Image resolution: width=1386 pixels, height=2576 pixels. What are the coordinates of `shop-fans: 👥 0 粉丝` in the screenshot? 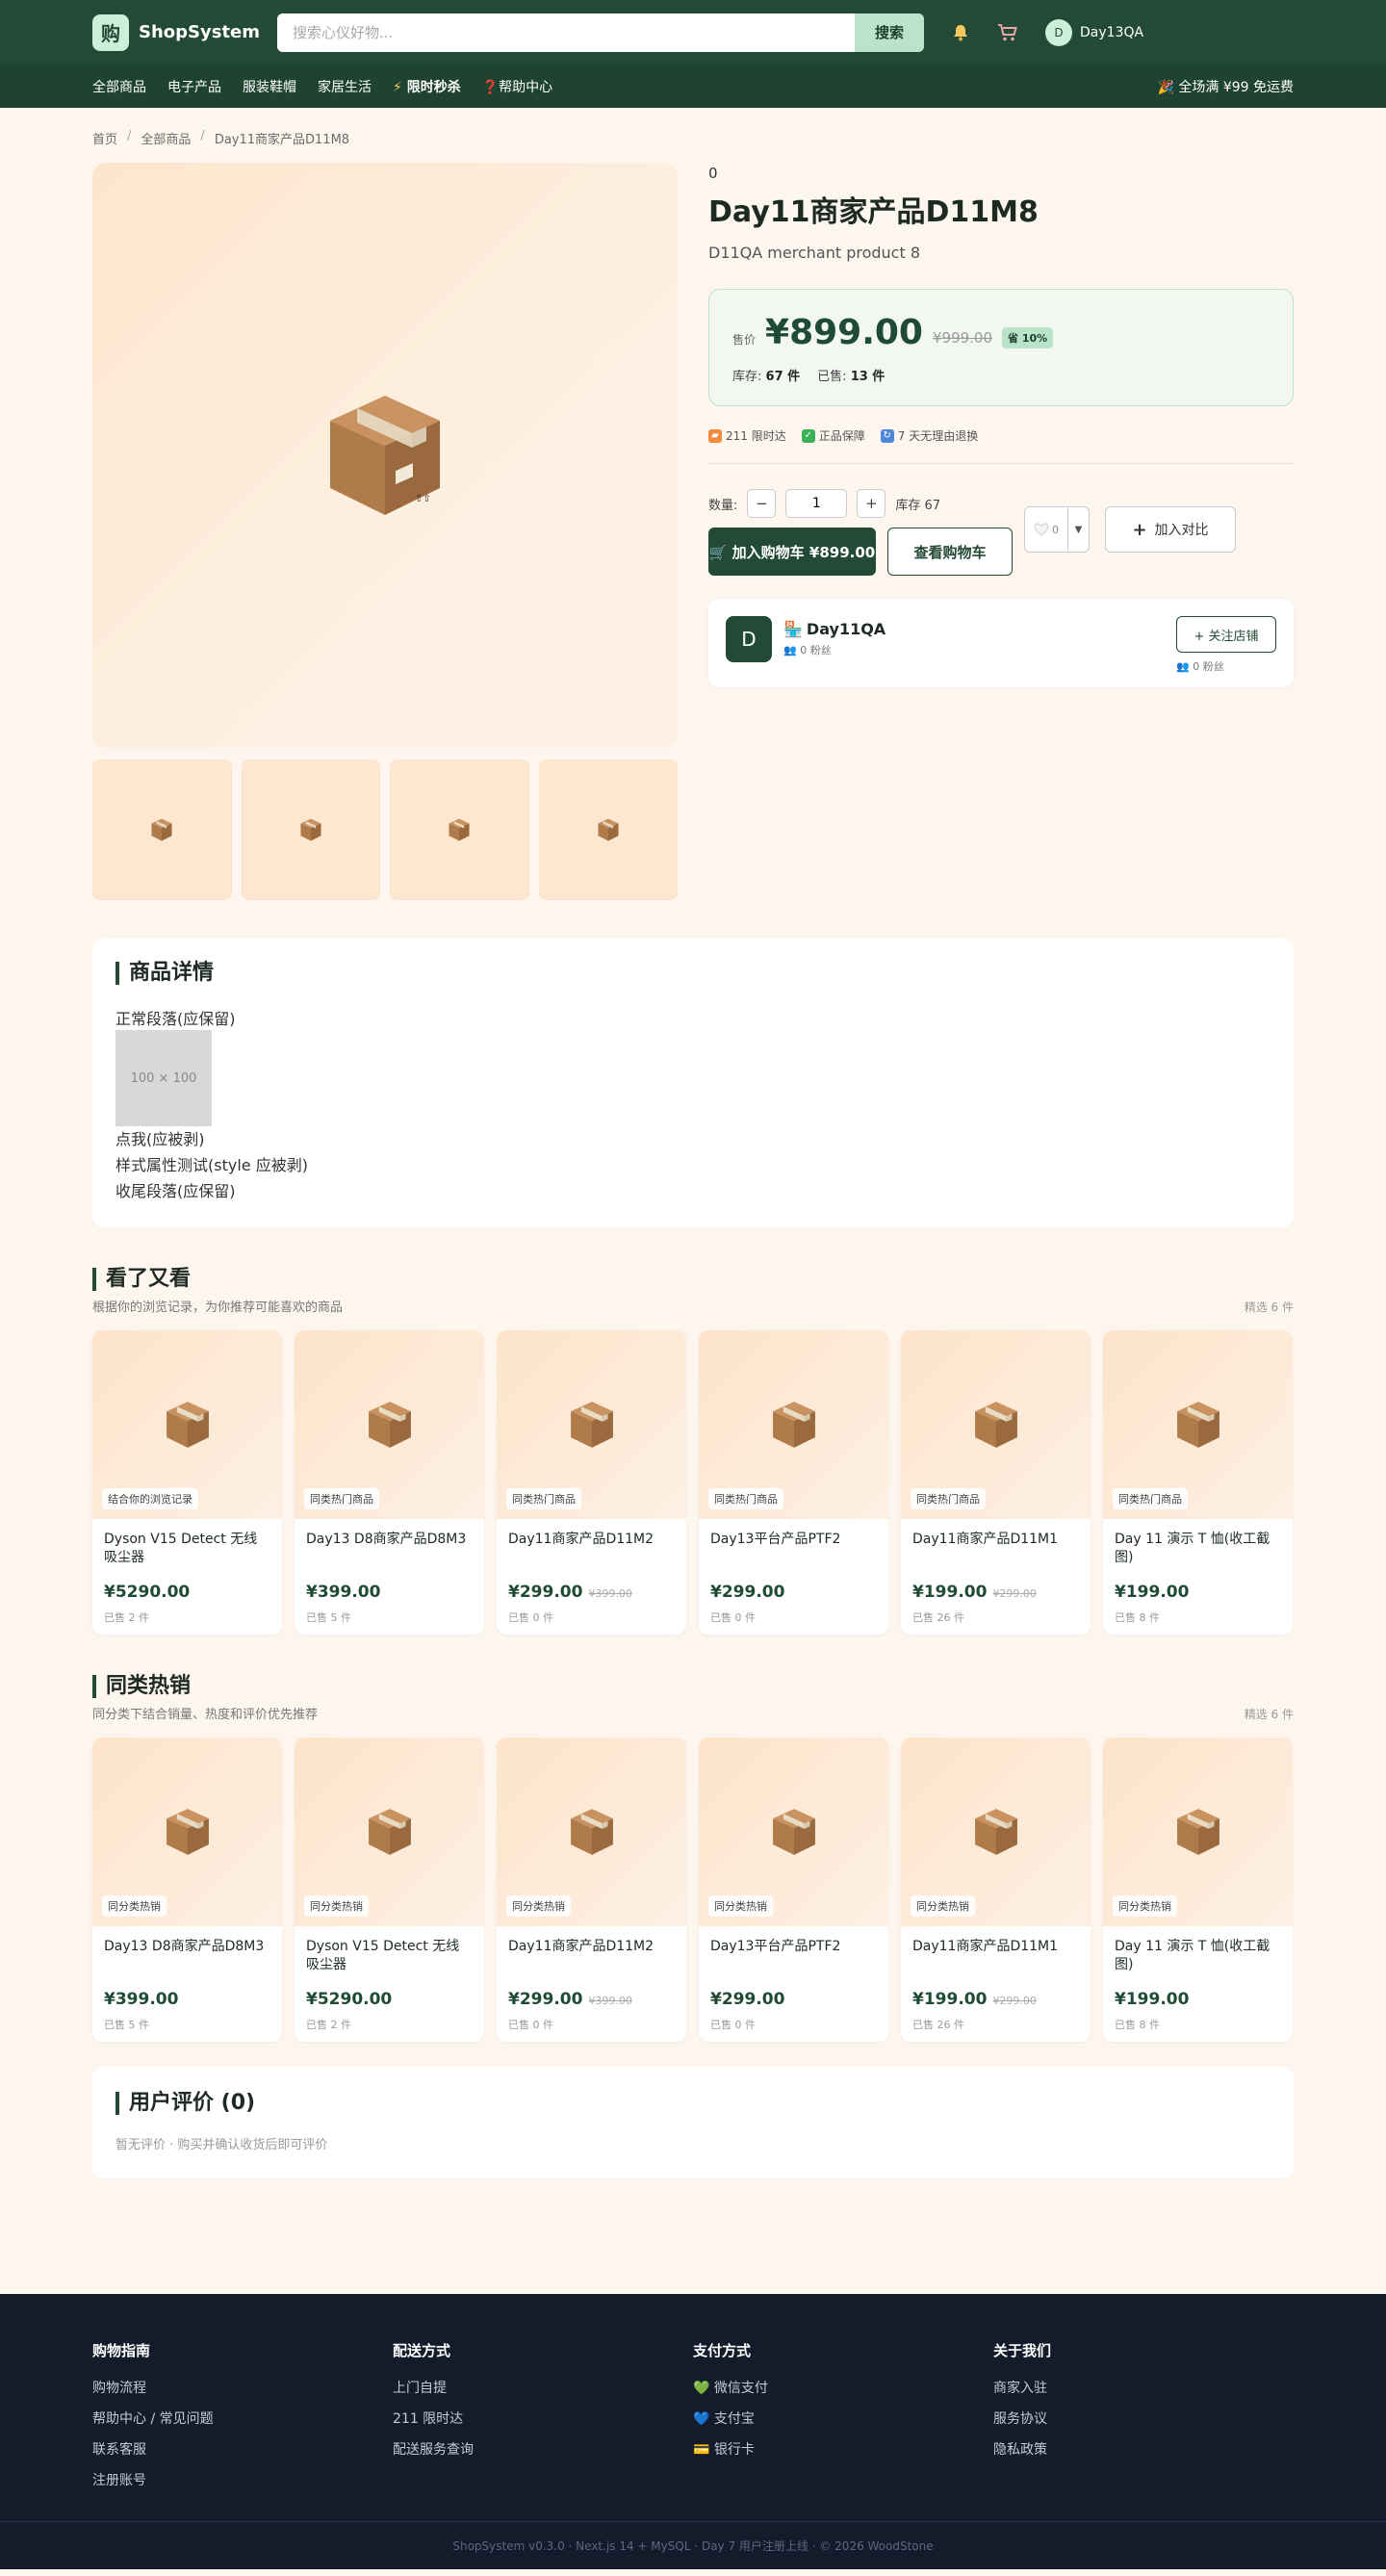 It's located at (807, 651).